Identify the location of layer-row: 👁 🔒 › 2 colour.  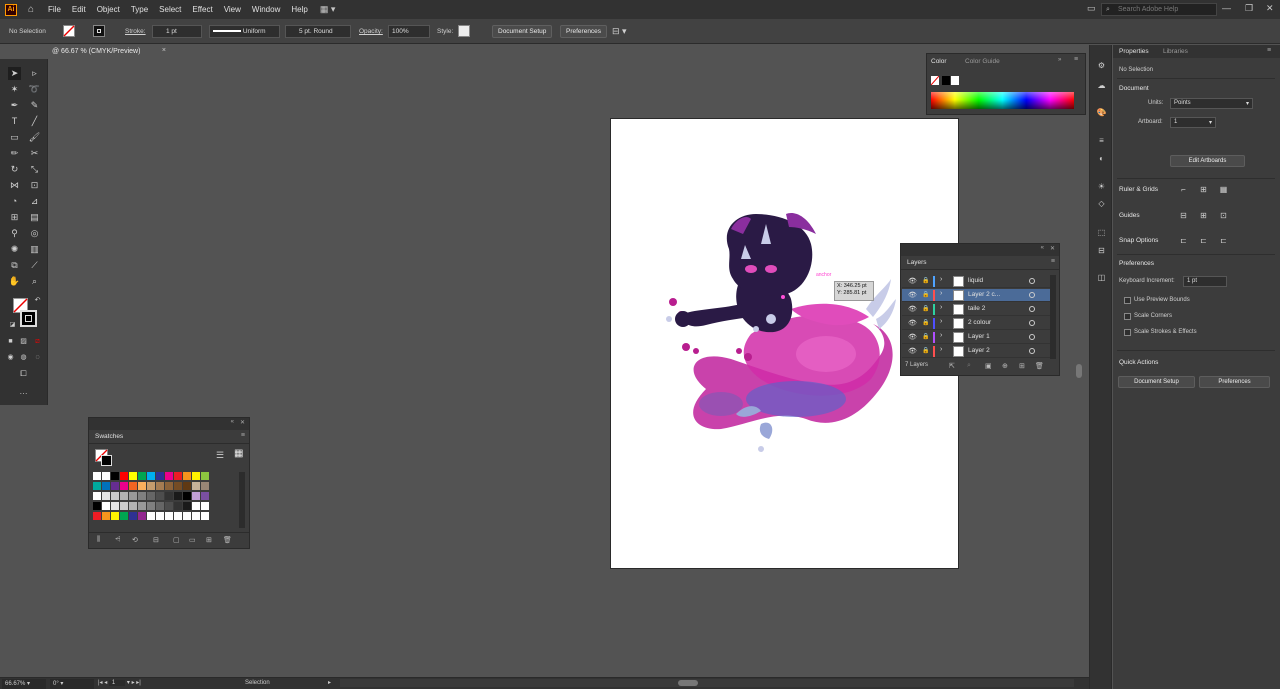
(976, 323).